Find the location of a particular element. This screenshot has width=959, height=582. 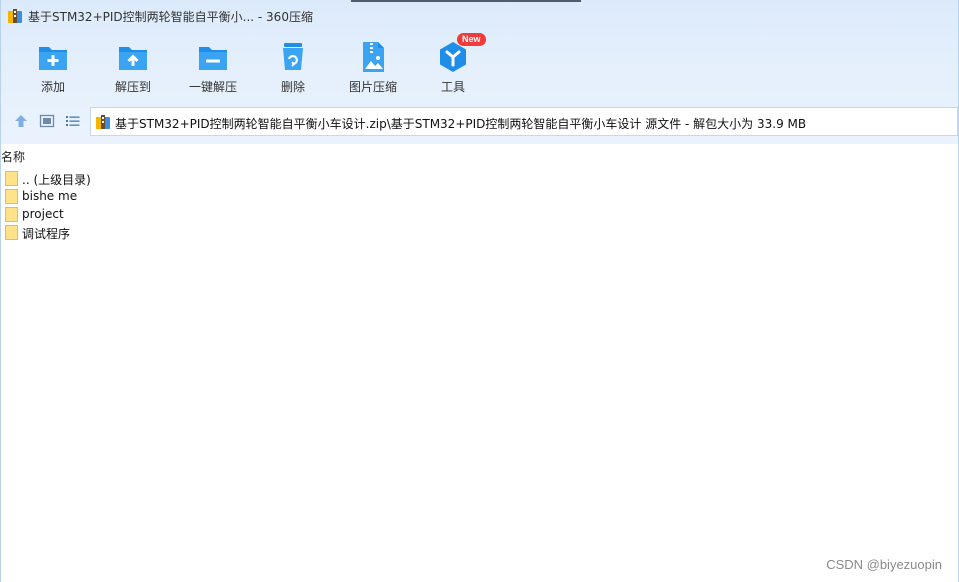

list-item: bishe me is located at coordinates (65, 197).